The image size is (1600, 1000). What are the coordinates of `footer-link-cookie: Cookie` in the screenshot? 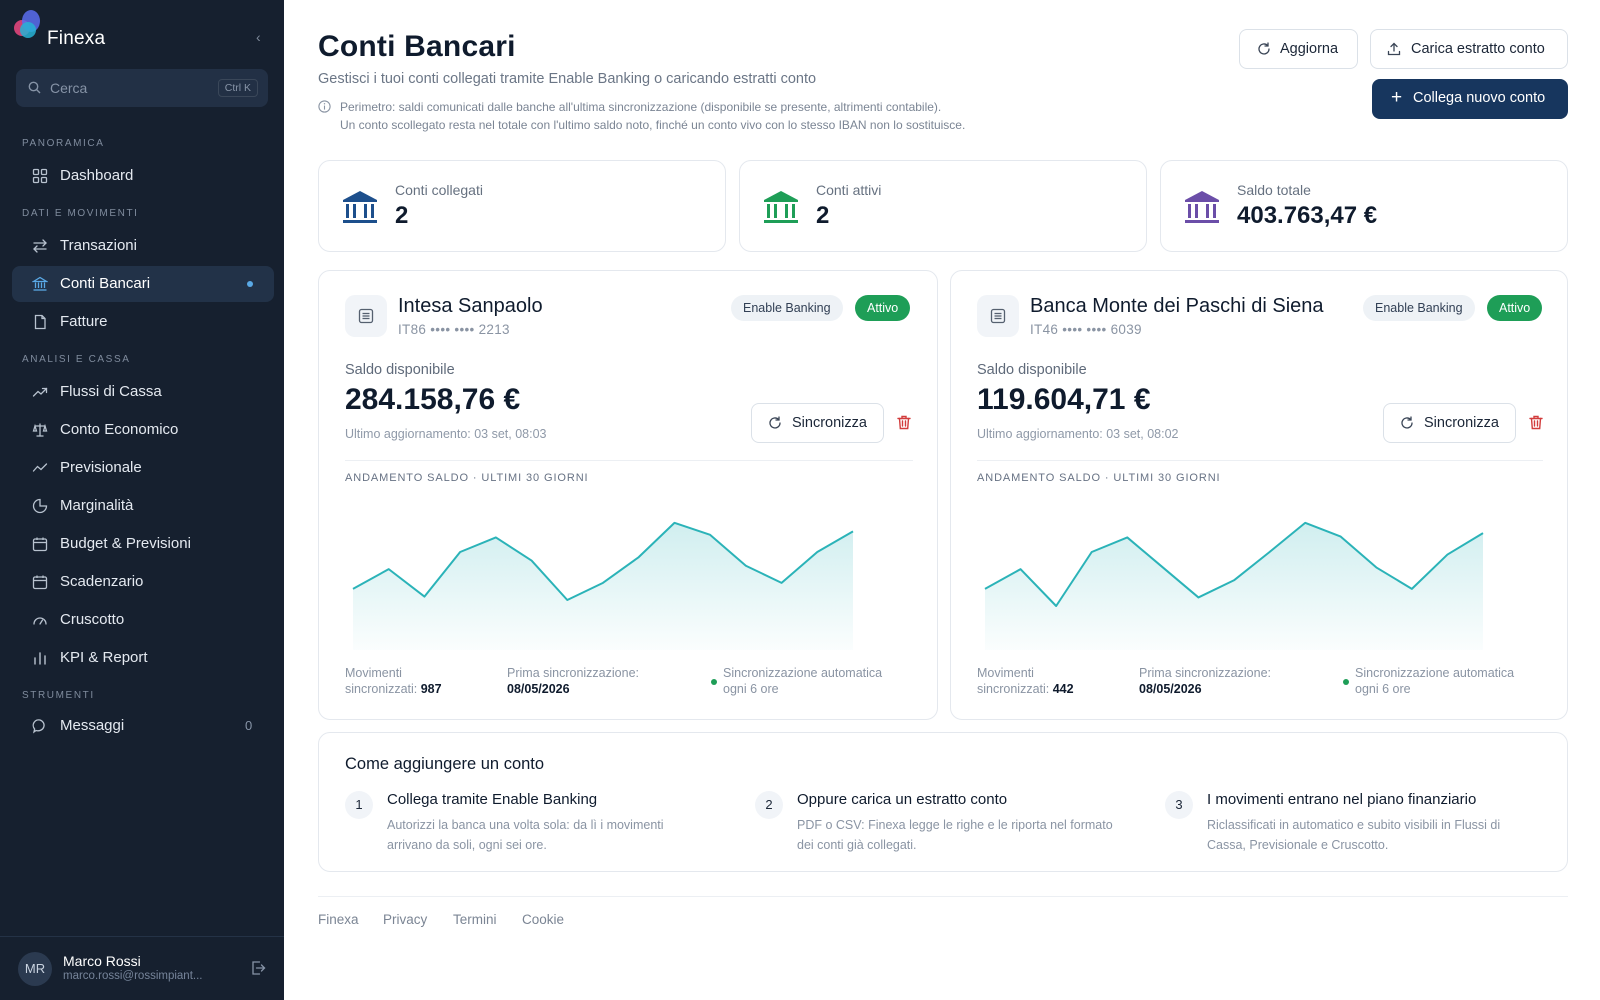 It's located at (543, 919).